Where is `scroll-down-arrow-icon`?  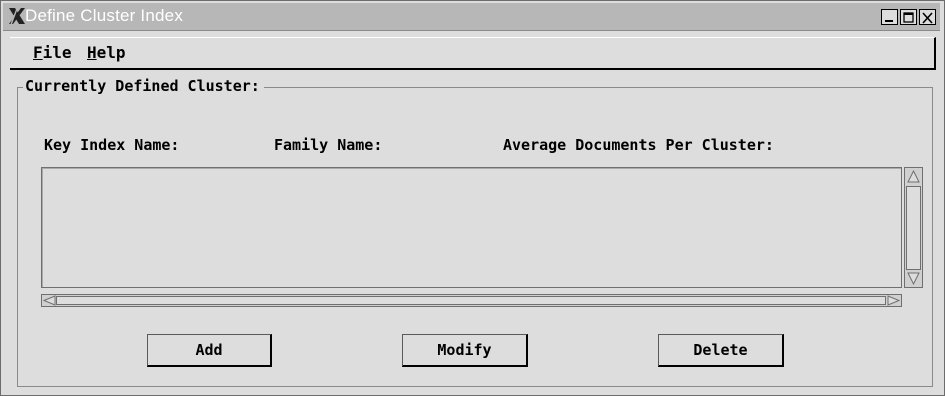
scroll-down-arrow-icon is located at coordinates (913, 278).